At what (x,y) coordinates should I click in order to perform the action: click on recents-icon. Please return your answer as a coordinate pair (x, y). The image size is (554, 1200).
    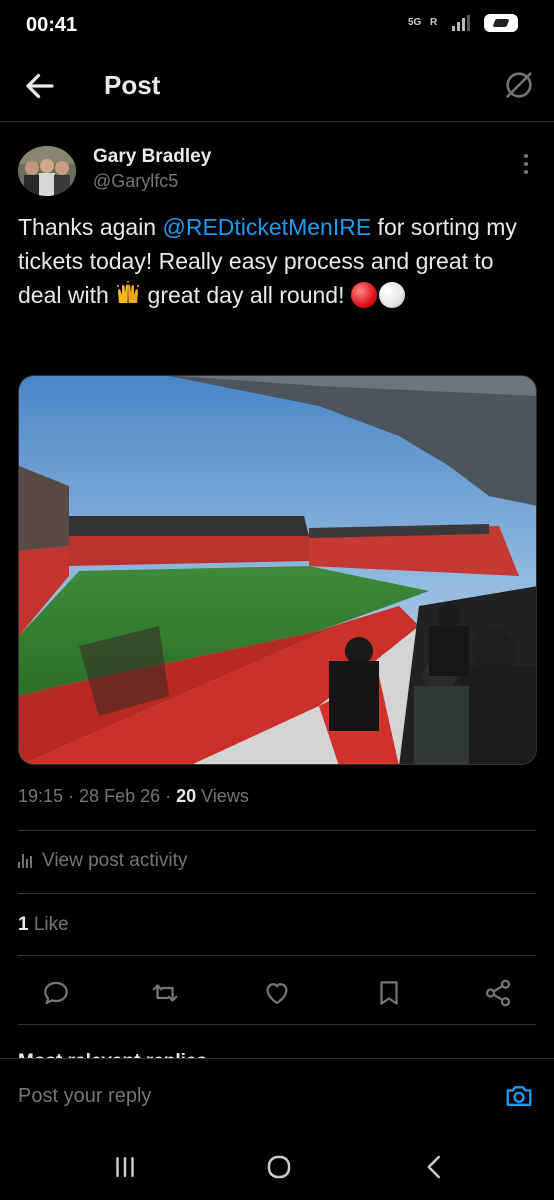
    Looking at the image, I should click on (125, 1167).